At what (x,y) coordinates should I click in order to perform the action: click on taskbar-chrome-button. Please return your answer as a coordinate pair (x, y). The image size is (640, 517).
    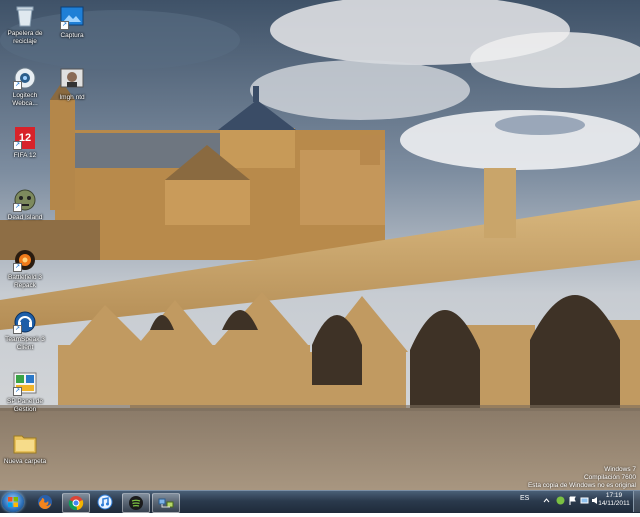
    Looking at the image, I should click on (76, 503).